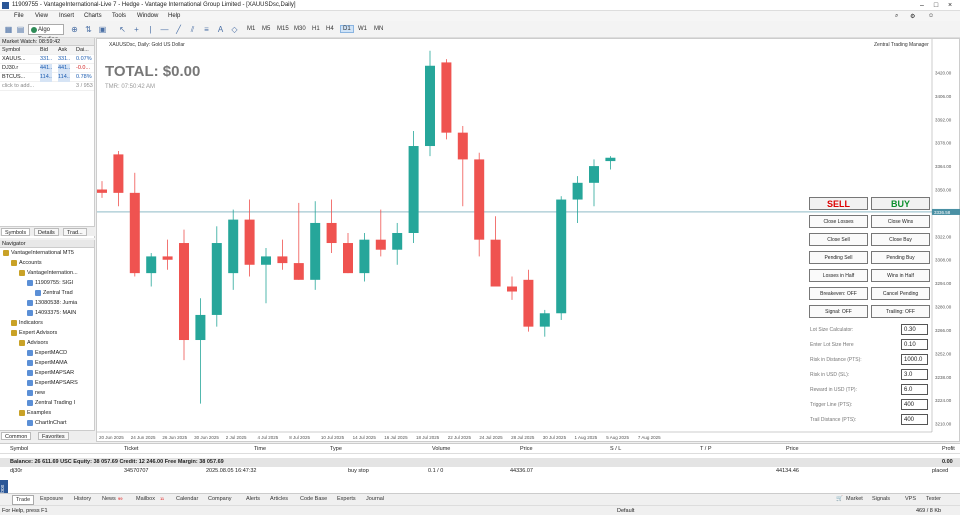 The image size is (960, 515). What do you see at coordinates (102, 29) in the screenshot?
I see `chart-window-icon: ▣` at bounding box center [102, 29].